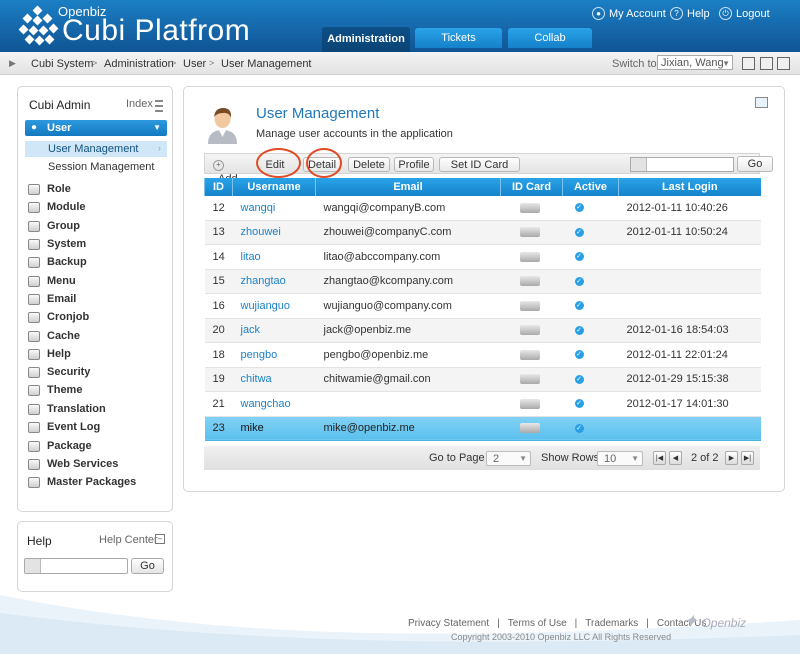 This screenshot has width=800, height=654. Describe the element at coordinates (458, 38) in the screenshot. I see `tab-tickets: Tickets` at that location.